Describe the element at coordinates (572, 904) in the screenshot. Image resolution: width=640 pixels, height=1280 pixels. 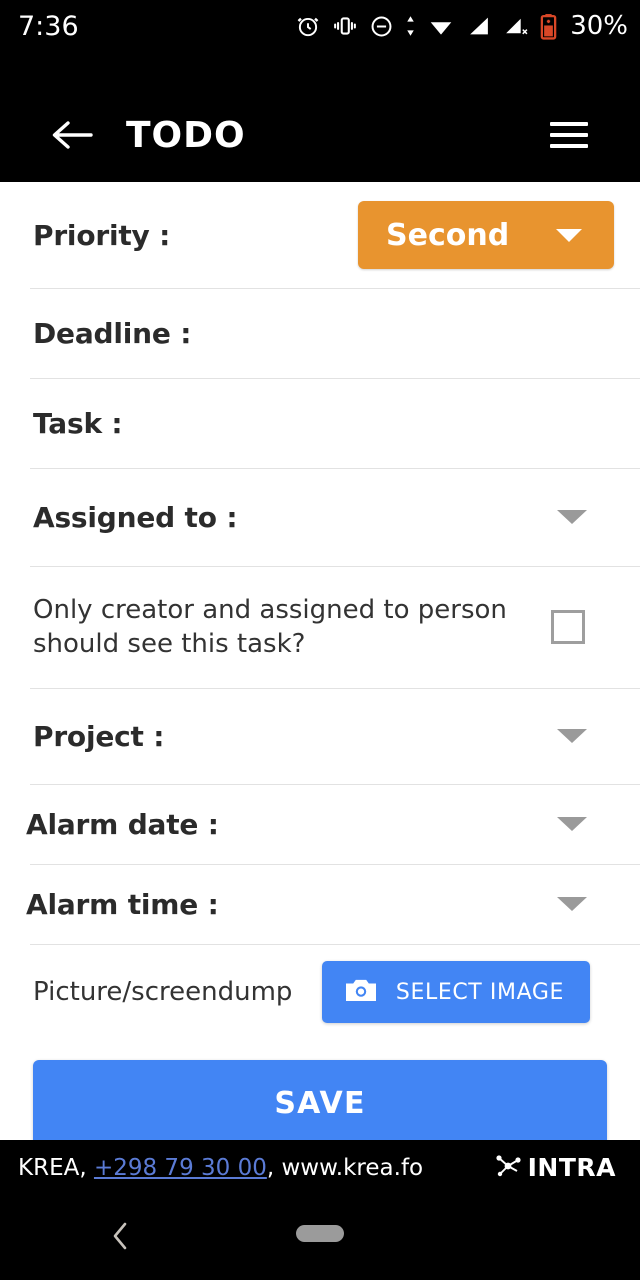
I see `alarm-time-chevron-down-icon` at that location.